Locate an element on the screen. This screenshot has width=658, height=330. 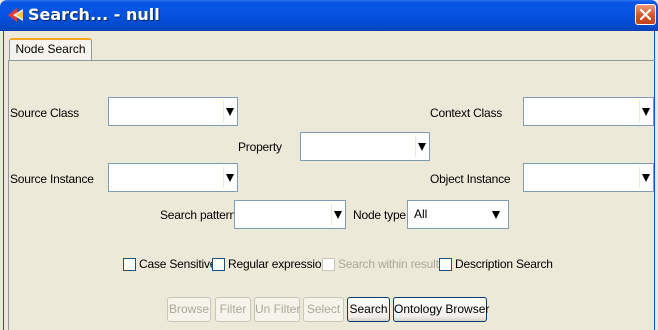
property-label: Property is located at coordinates (260, 147).